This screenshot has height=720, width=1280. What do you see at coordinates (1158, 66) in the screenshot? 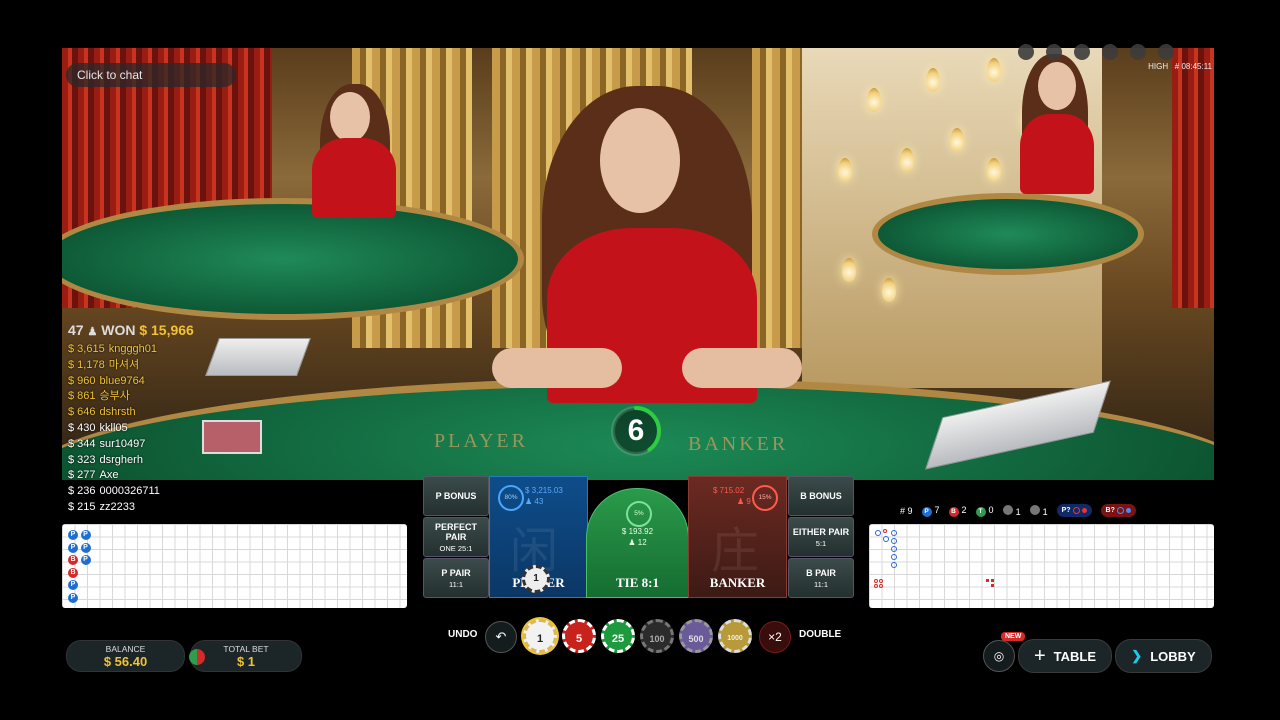
I see `stream-quality: HIGH` at bounding box center [1158, 66].